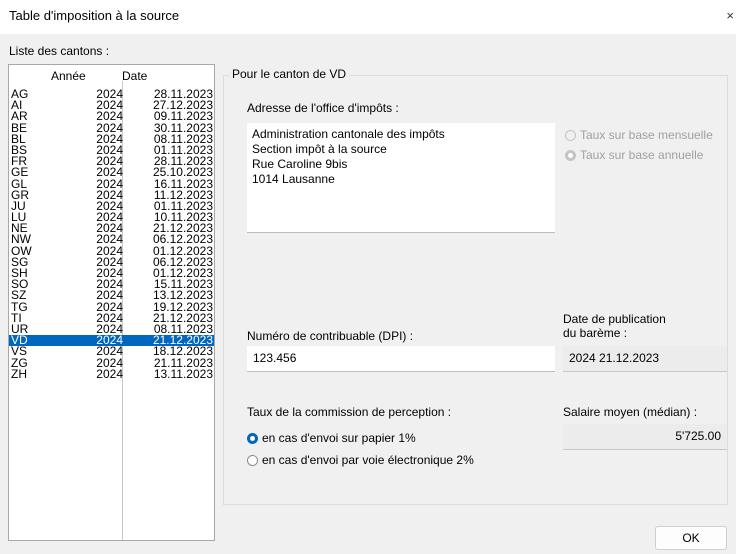 Image resolution: width=736 pixels, height=554 pixels. I want to click on radio-commission-electronic: en cas d'envoi par voie électronique 2%, so click(360, 460).